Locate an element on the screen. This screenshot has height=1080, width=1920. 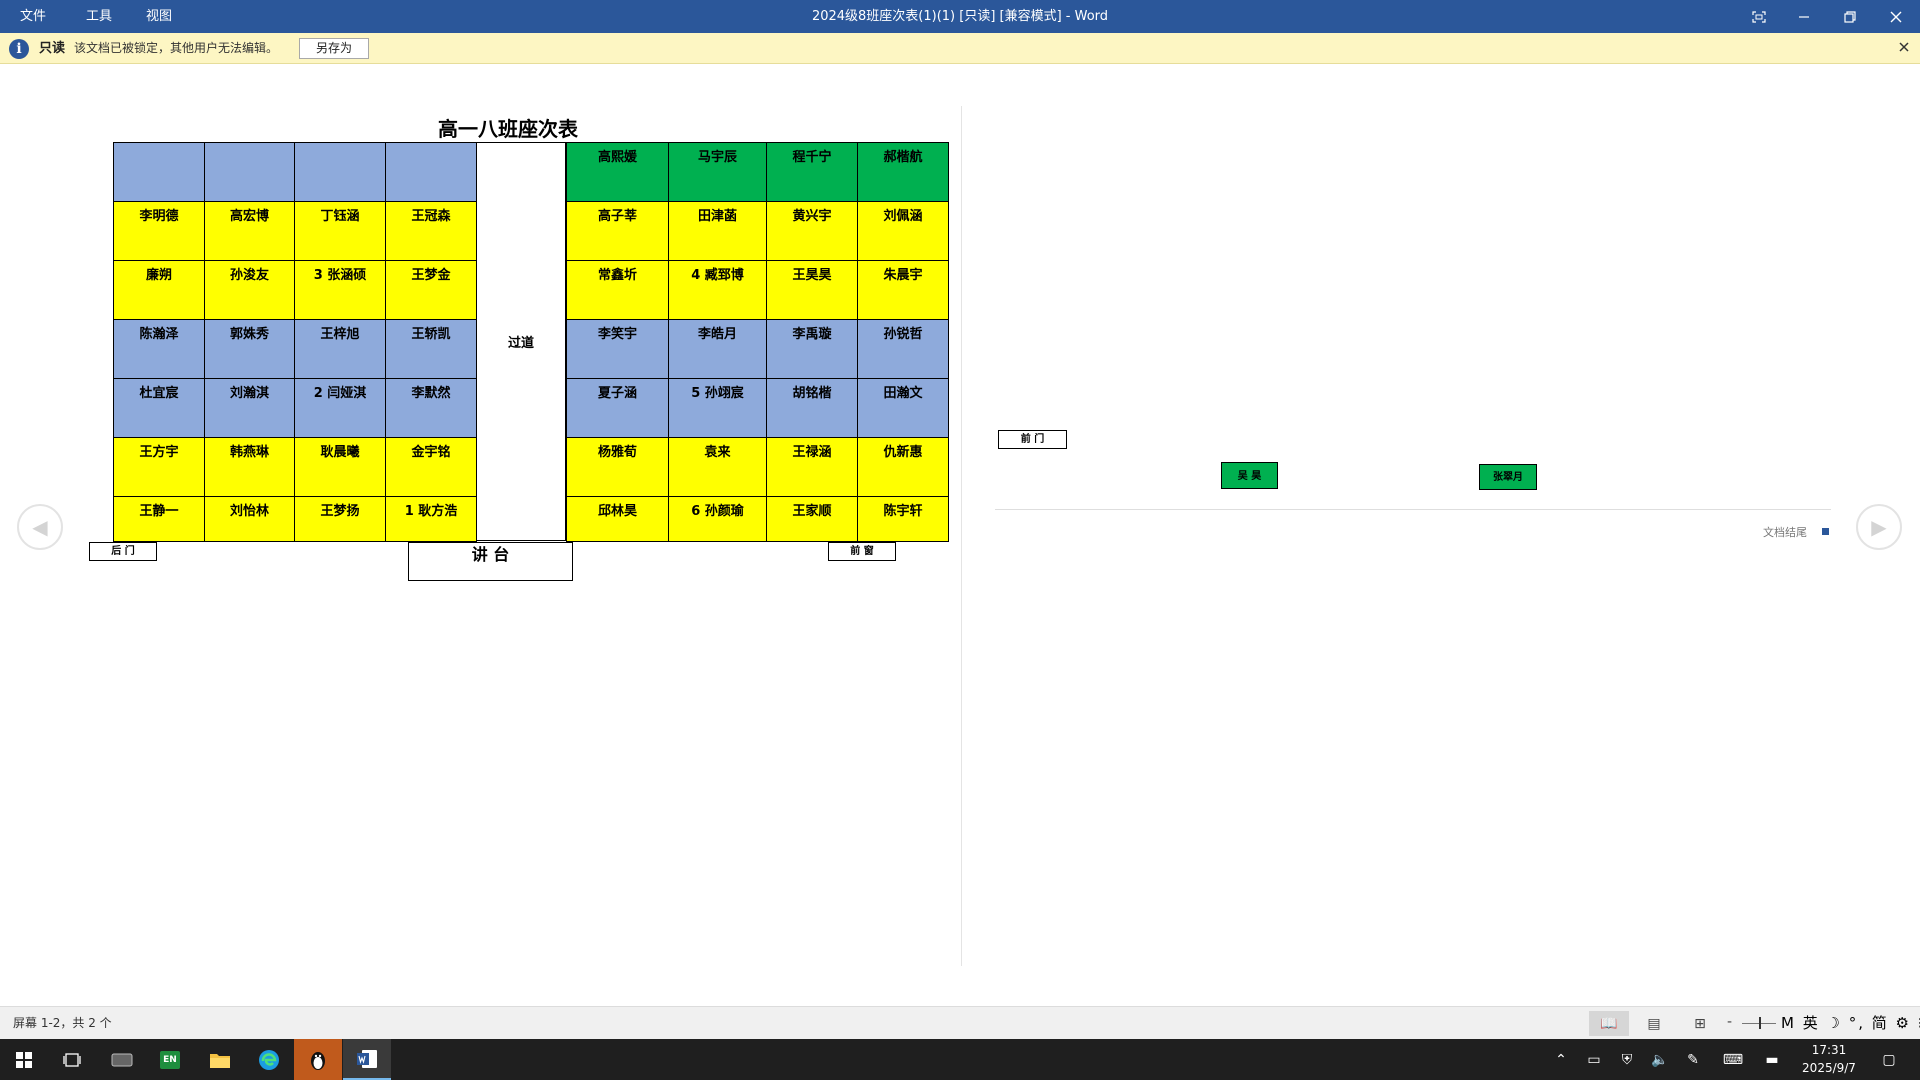
web-layout-button: ⊞ is located at coordinates (1700, 1023).